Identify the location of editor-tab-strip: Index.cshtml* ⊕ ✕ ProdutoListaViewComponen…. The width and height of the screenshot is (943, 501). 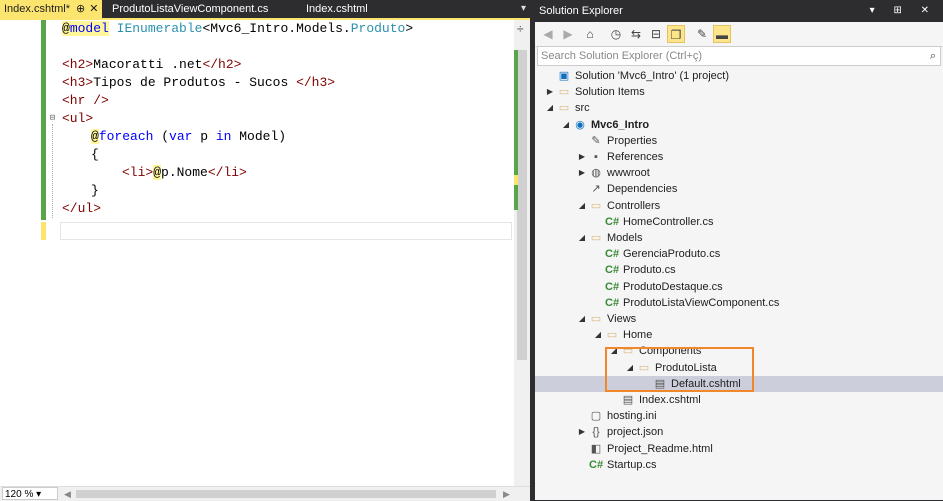
(265, 9).